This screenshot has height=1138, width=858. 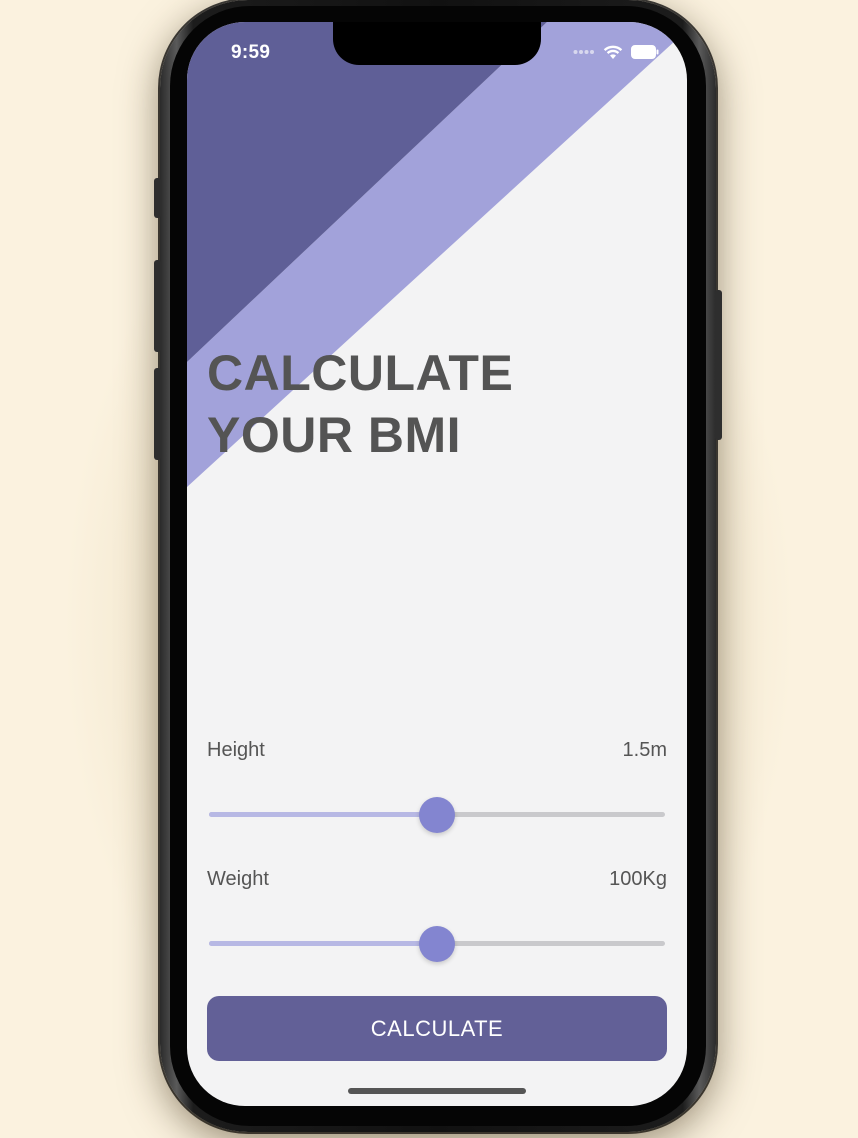 What do you see at coordinates (613, 52) in the screenshot?
I see `wifi-icon` at bounding box center [613, 52].